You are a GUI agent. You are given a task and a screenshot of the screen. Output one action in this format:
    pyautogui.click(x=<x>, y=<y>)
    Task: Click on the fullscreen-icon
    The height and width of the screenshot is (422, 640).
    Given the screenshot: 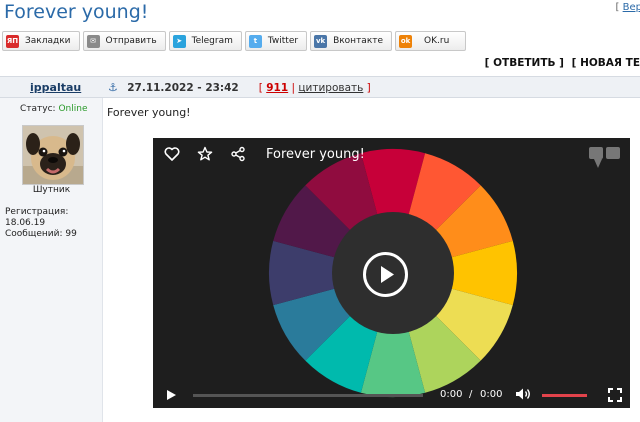 What is the action you would take?
    pyautogui.click(x=615, y=395)
    